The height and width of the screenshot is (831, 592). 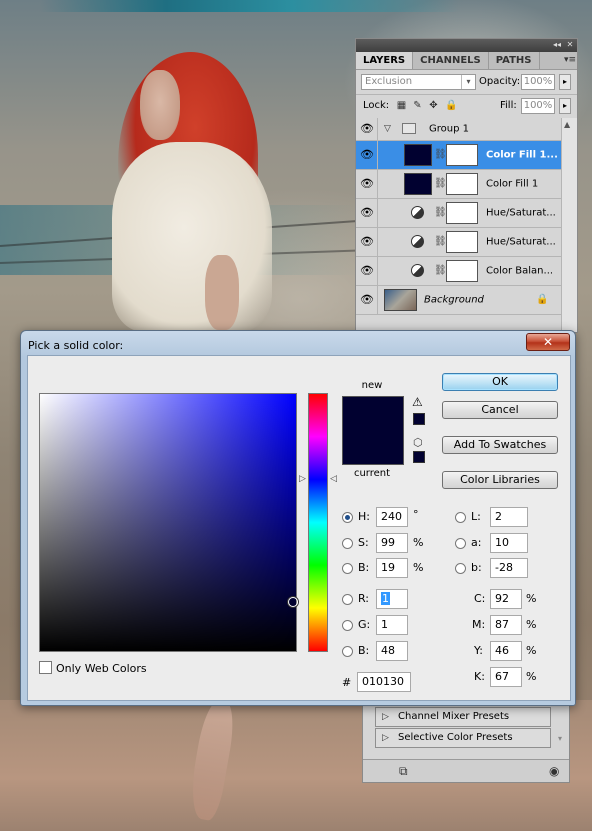 I want to click on lock-pixels-brush-icon: ✎, so click(x=417, y=105).